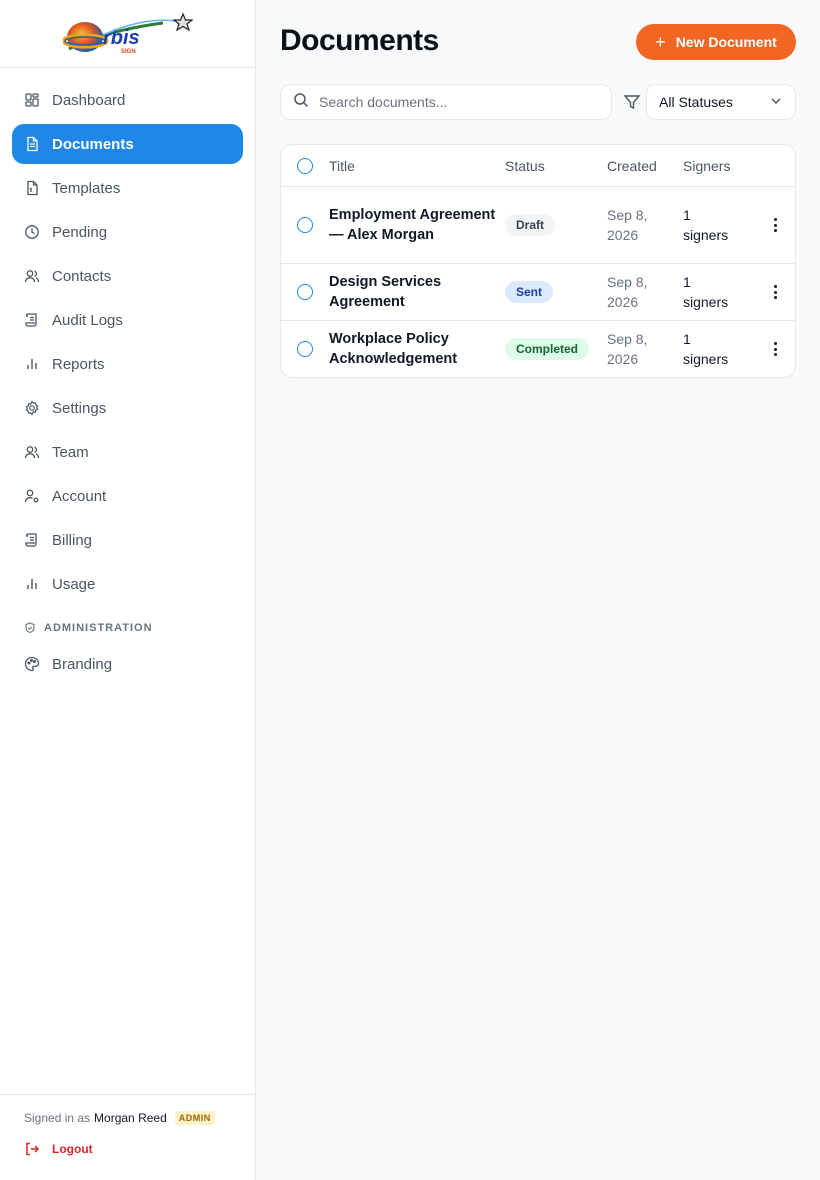 This screenshot has height=1180, width=820. I want to click on status-filter-select: All Statuses, so click(721, 102).